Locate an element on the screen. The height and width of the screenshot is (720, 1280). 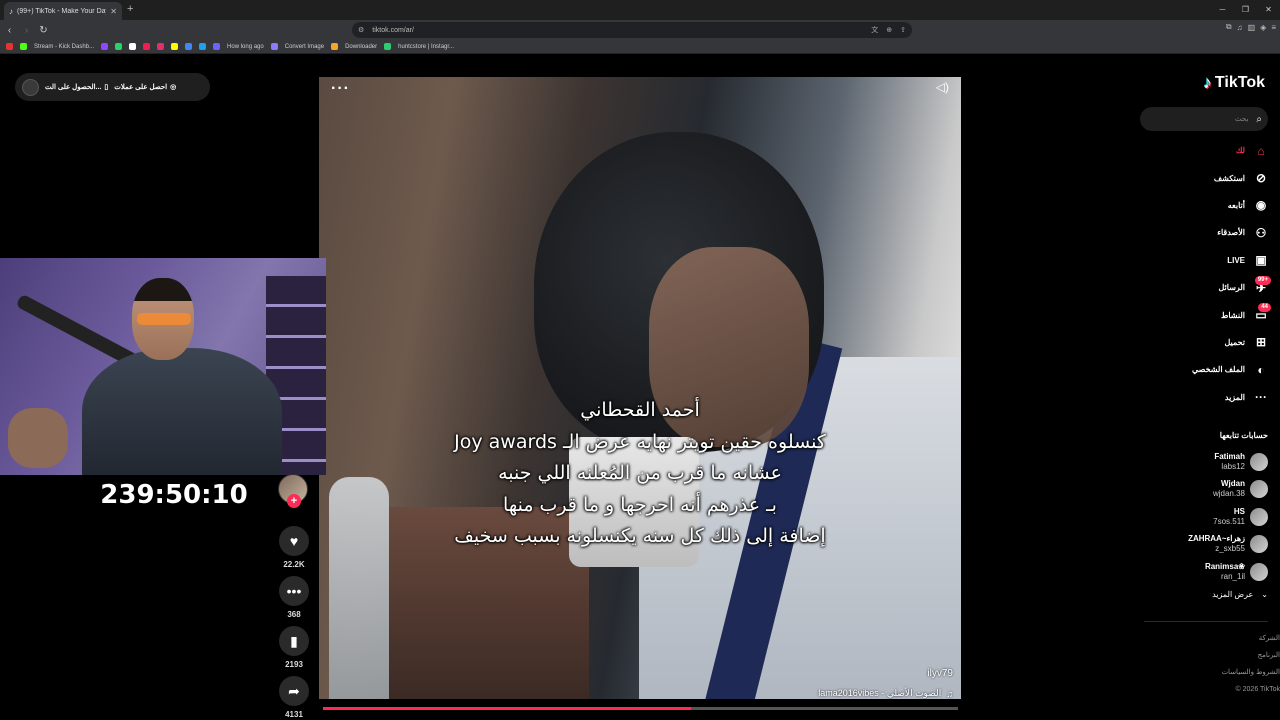
share-arrow-icon: ➦ is located at coordinates (294, 690).